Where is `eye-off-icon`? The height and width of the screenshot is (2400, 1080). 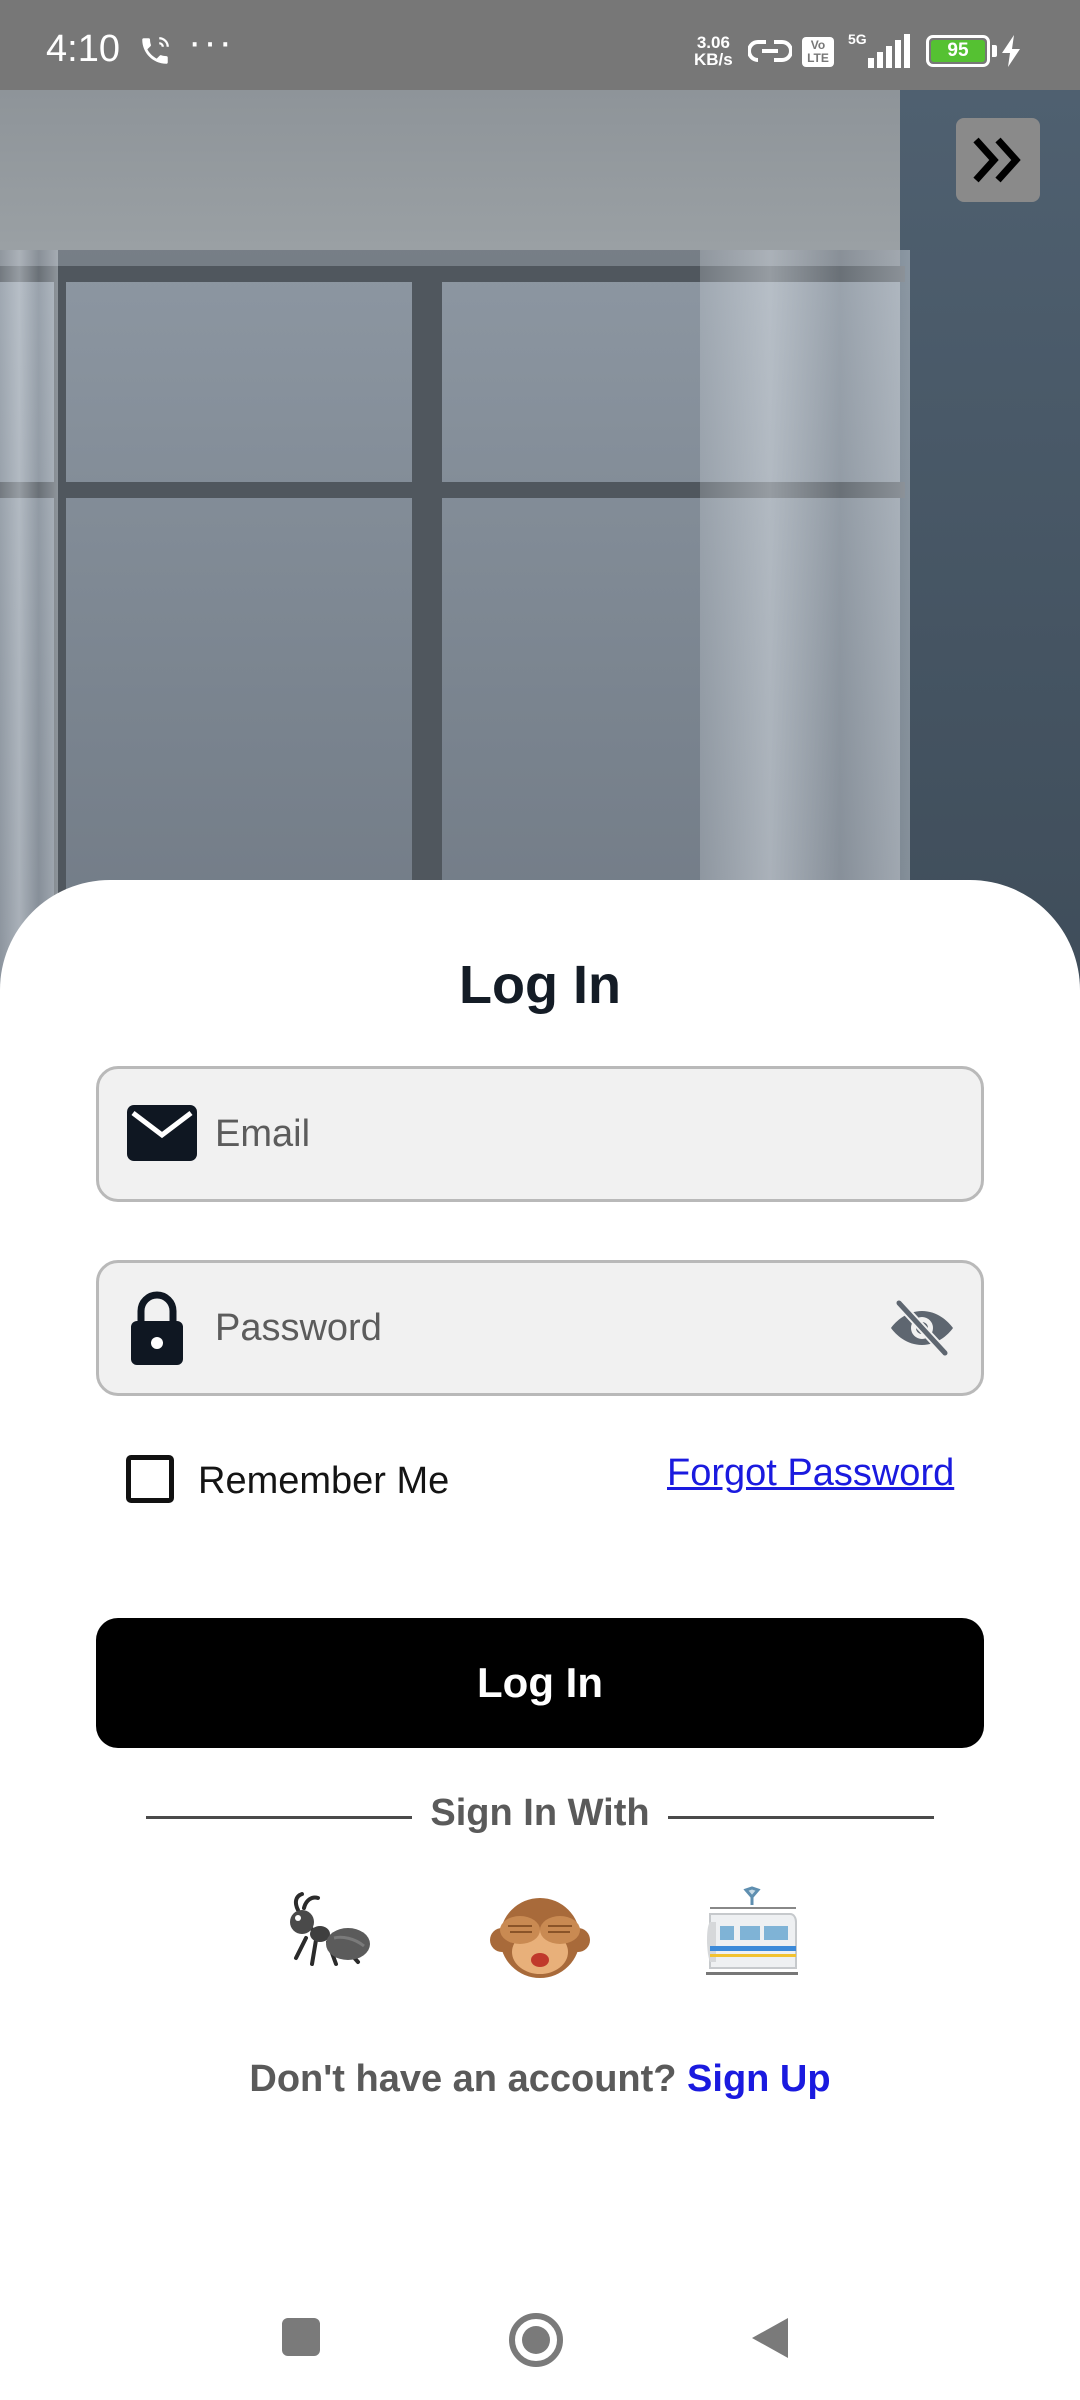 eye-off-icon is located at coordinates (922, 1328).